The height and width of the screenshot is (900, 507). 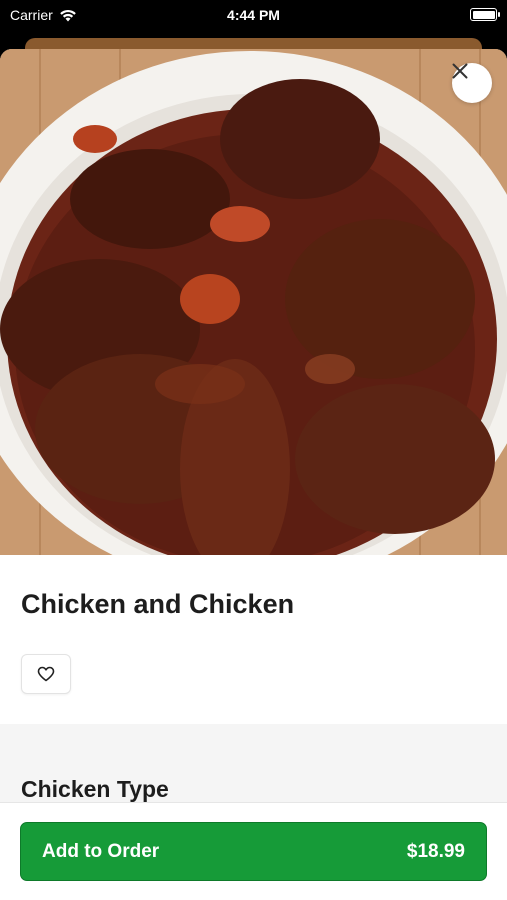 I want to click on status-time: 4:44 PM, so click(x=253, y=15).